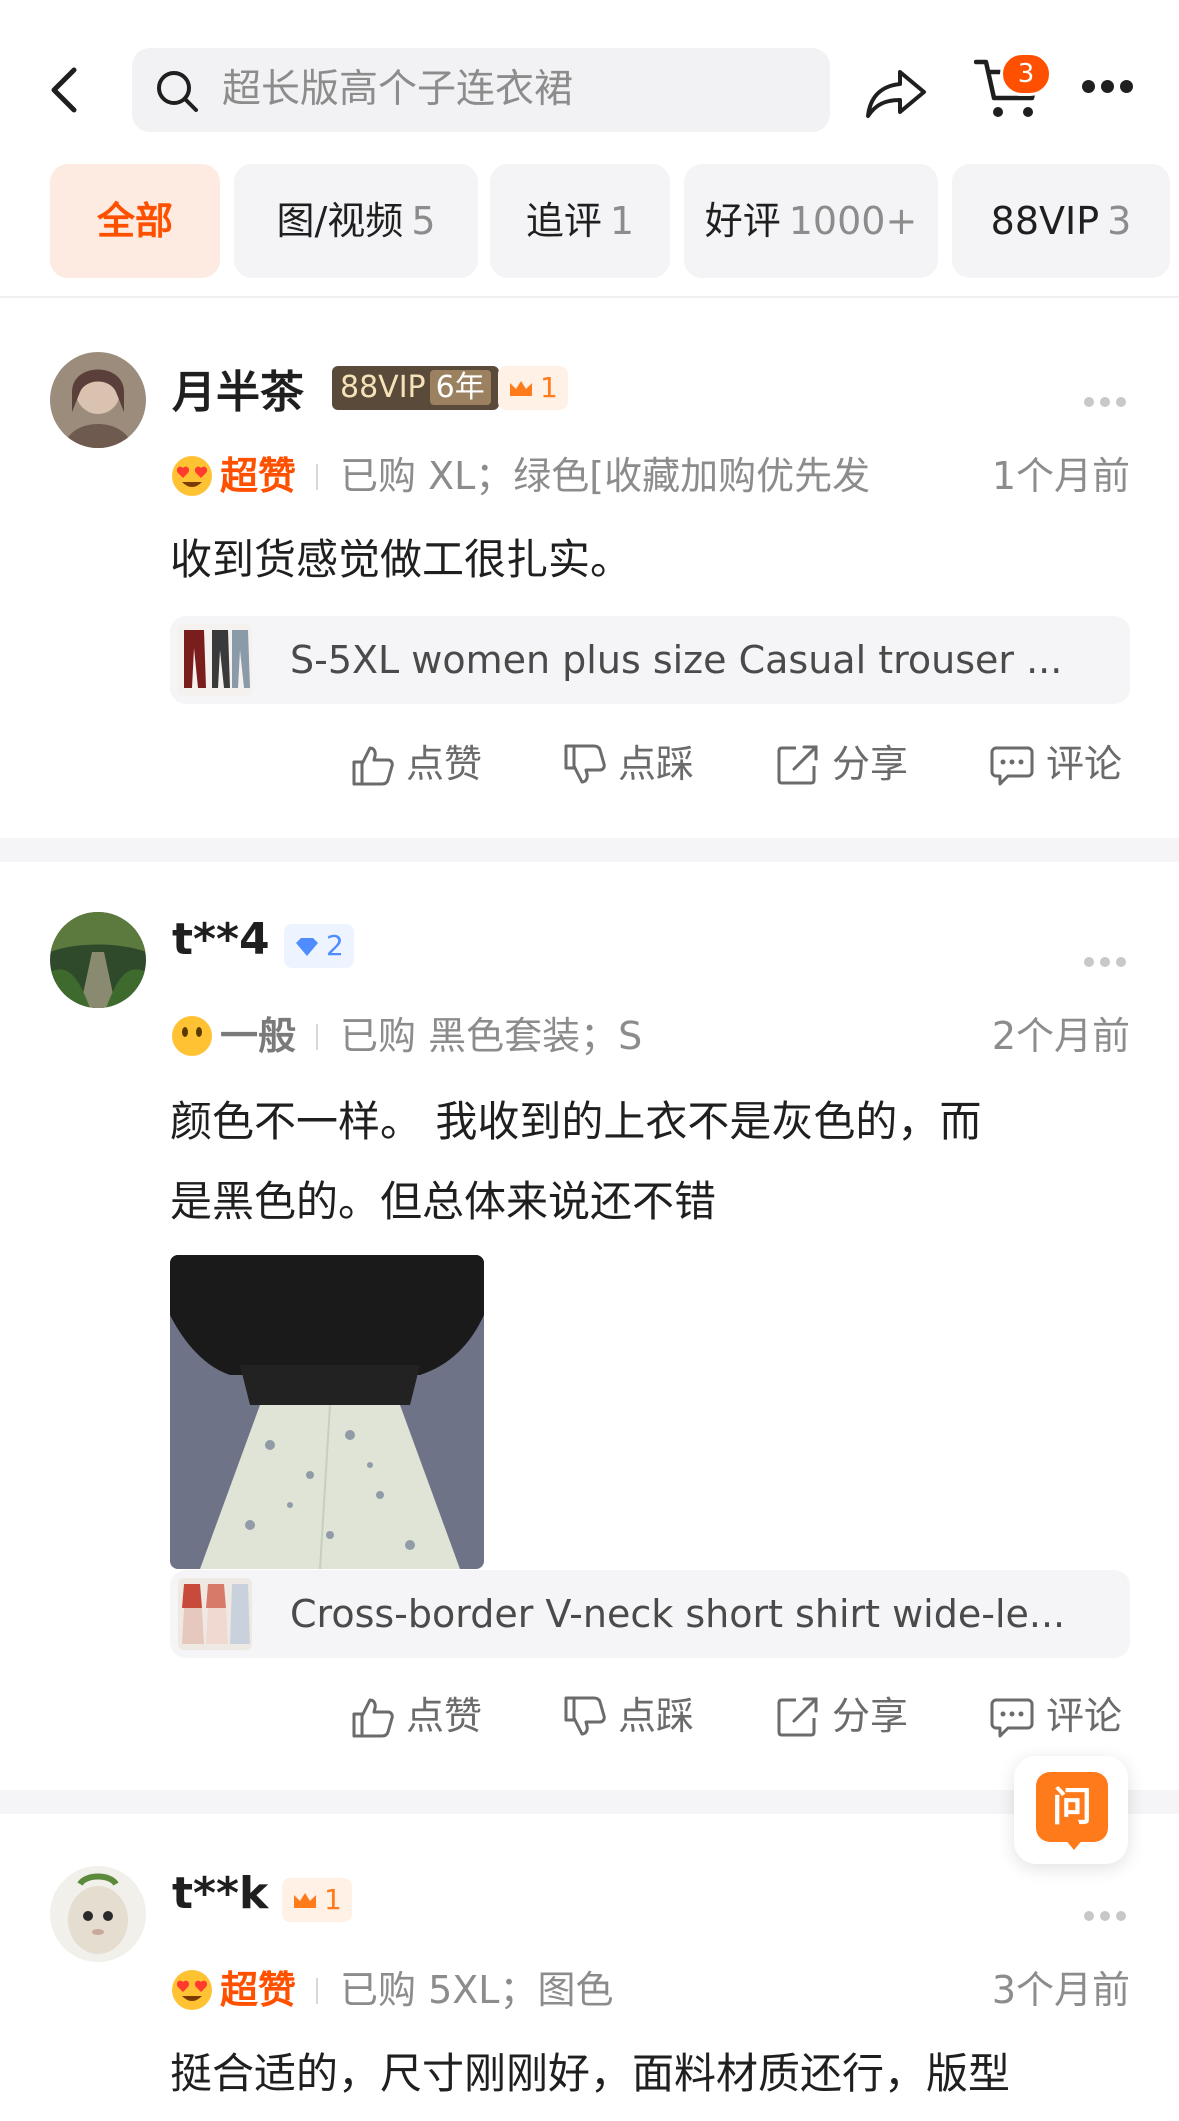  I want to click on diamond-icon, so click(307, 947).